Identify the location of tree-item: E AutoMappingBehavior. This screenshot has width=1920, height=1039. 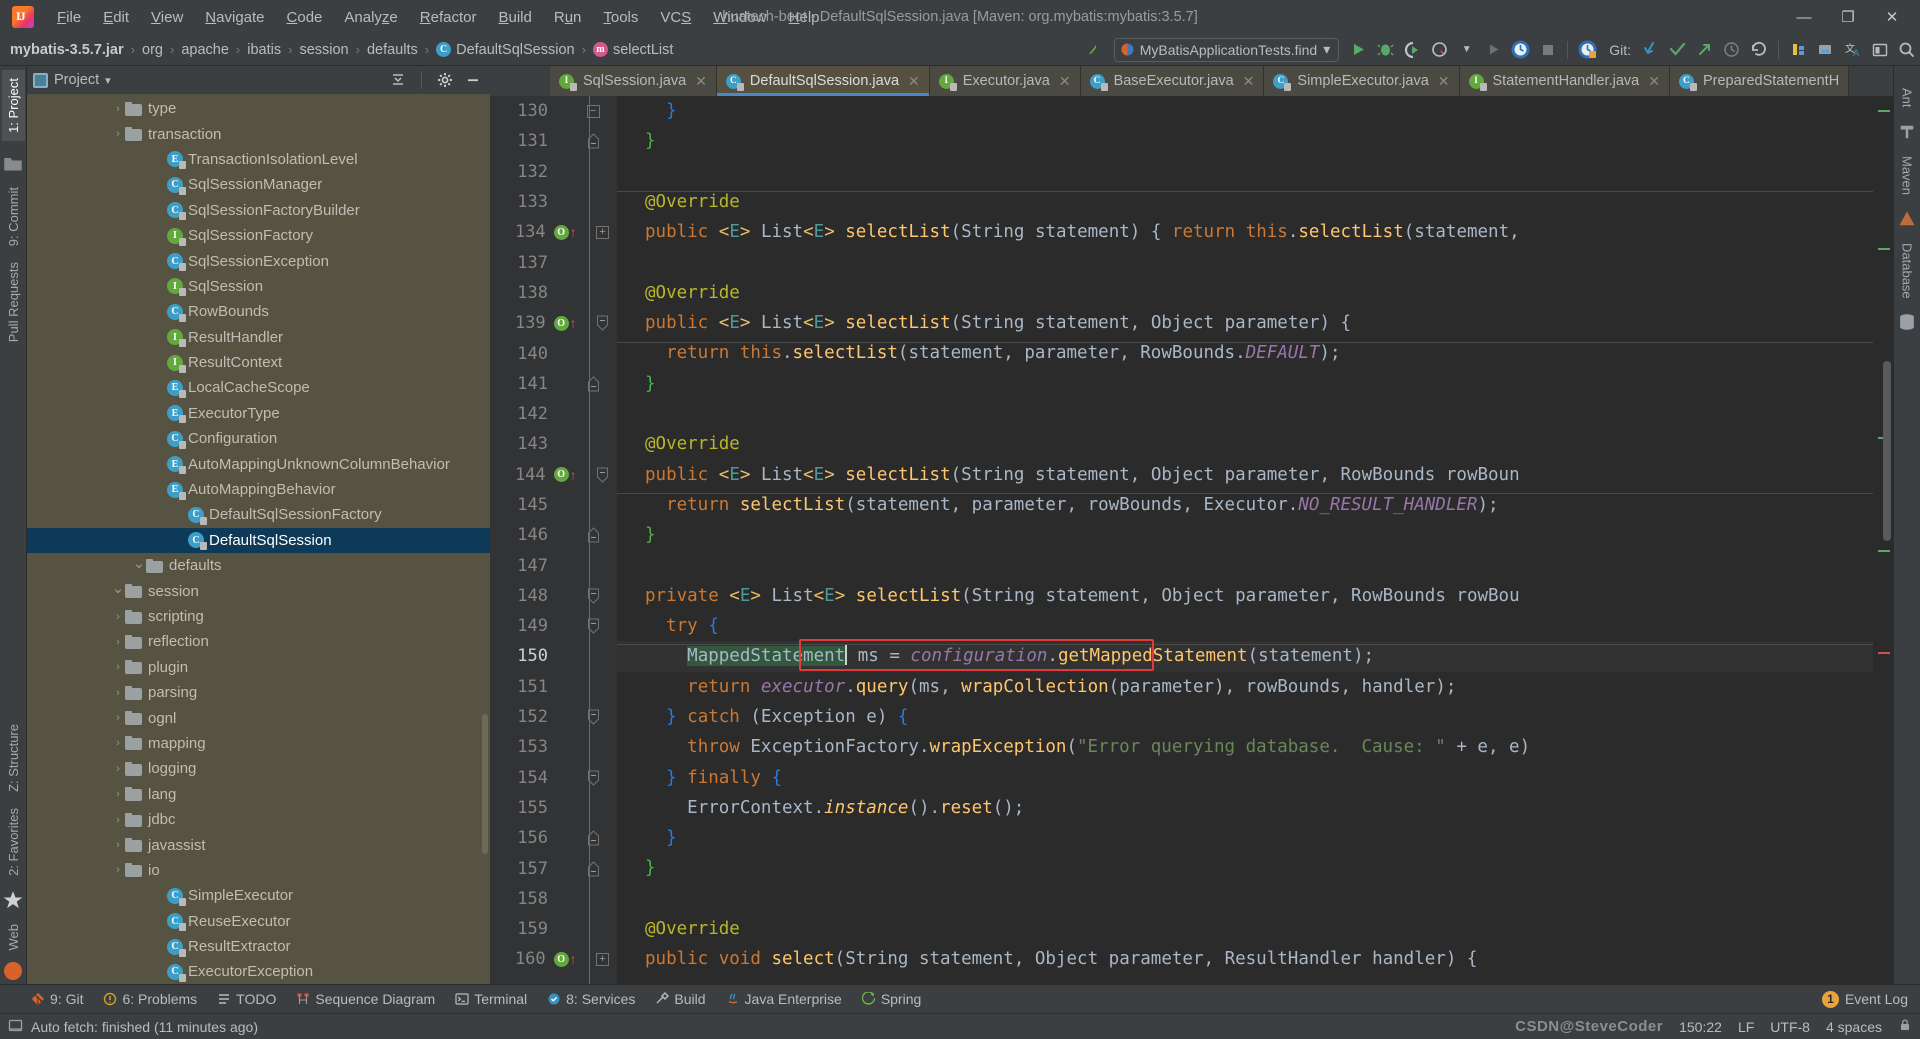
(258, 489).